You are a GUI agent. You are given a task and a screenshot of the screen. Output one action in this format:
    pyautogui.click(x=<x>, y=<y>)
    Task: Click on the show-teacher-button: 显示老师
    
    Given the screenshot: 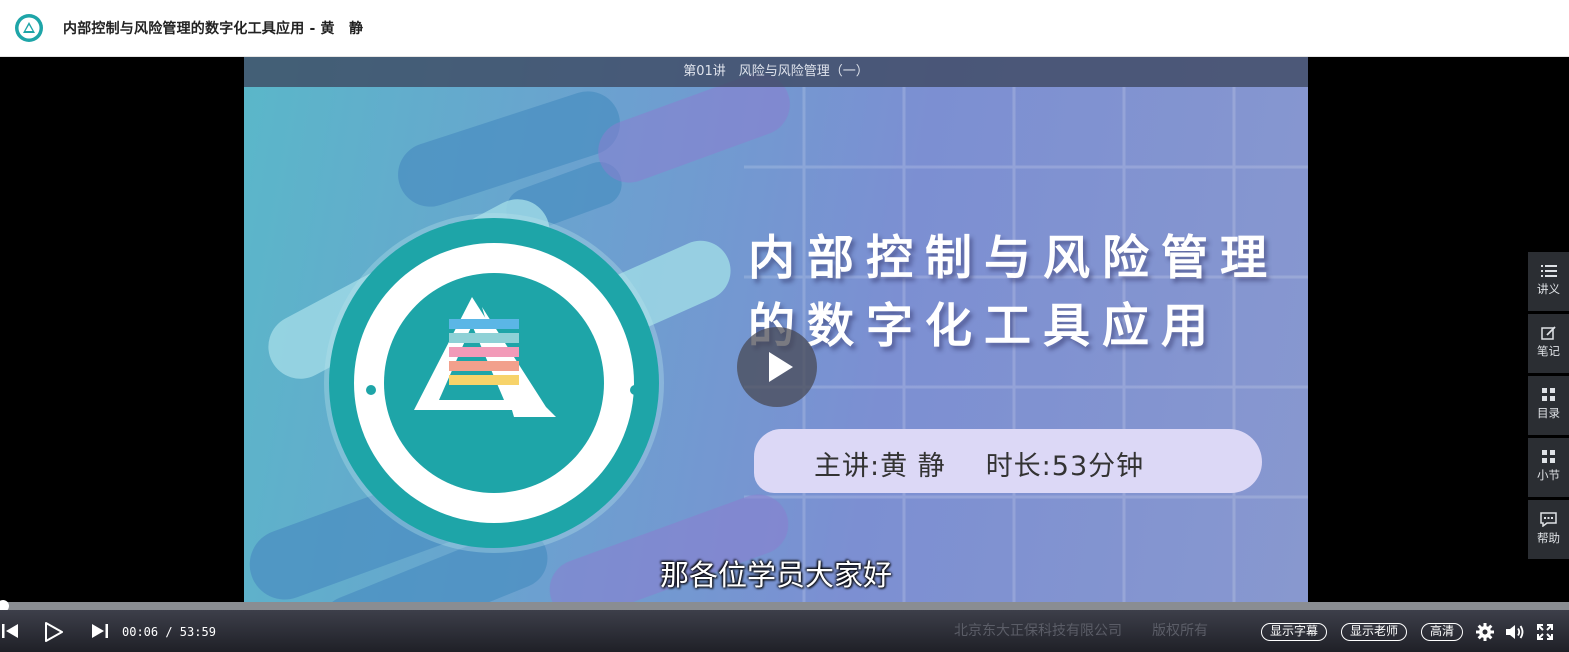 What is the action you would take?
    pyautogui.click(x=1374, y=632)
    